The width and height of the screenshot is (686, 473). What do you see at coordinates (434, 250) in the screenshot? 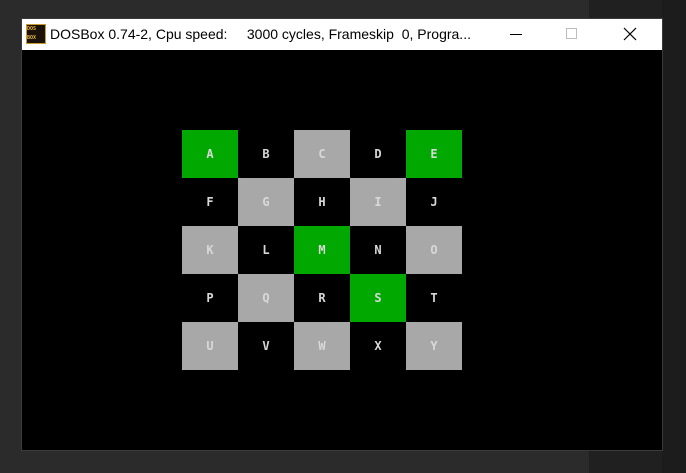
I see `grid-cell-o: O` at bounding box center [434, 250].